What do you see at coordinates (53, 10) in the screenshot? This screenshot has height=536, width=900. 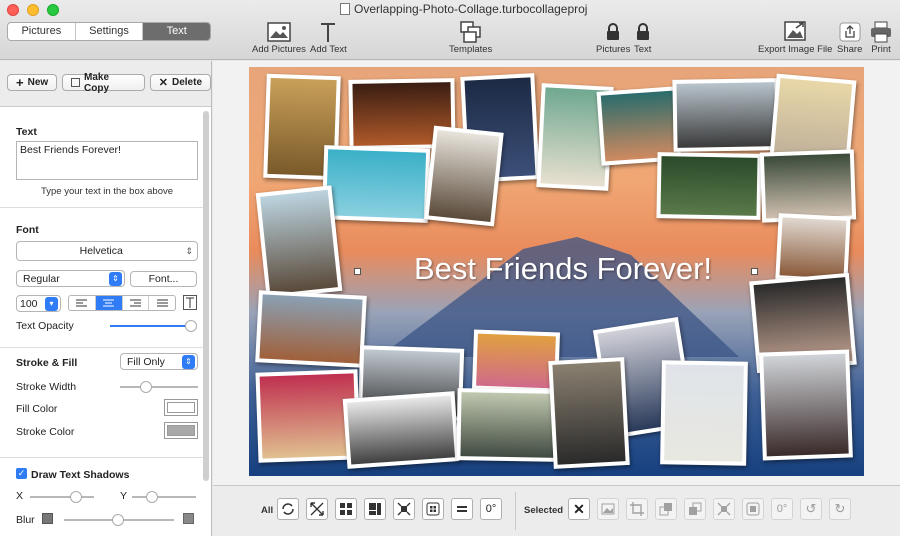 I see `zoom-window-button` at bounding box center [53, 10].